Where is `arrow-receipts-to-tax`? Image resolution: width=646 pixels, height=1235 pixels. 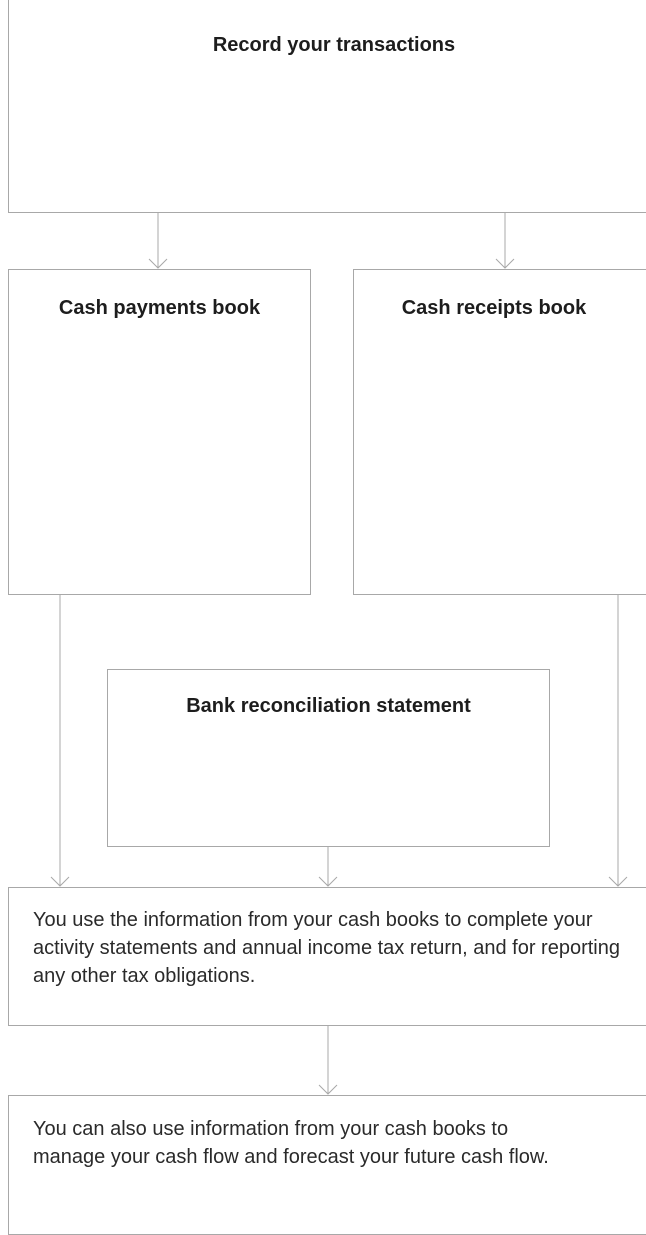
arrow-receipts-to-tax is located at coordinates (618, 741).